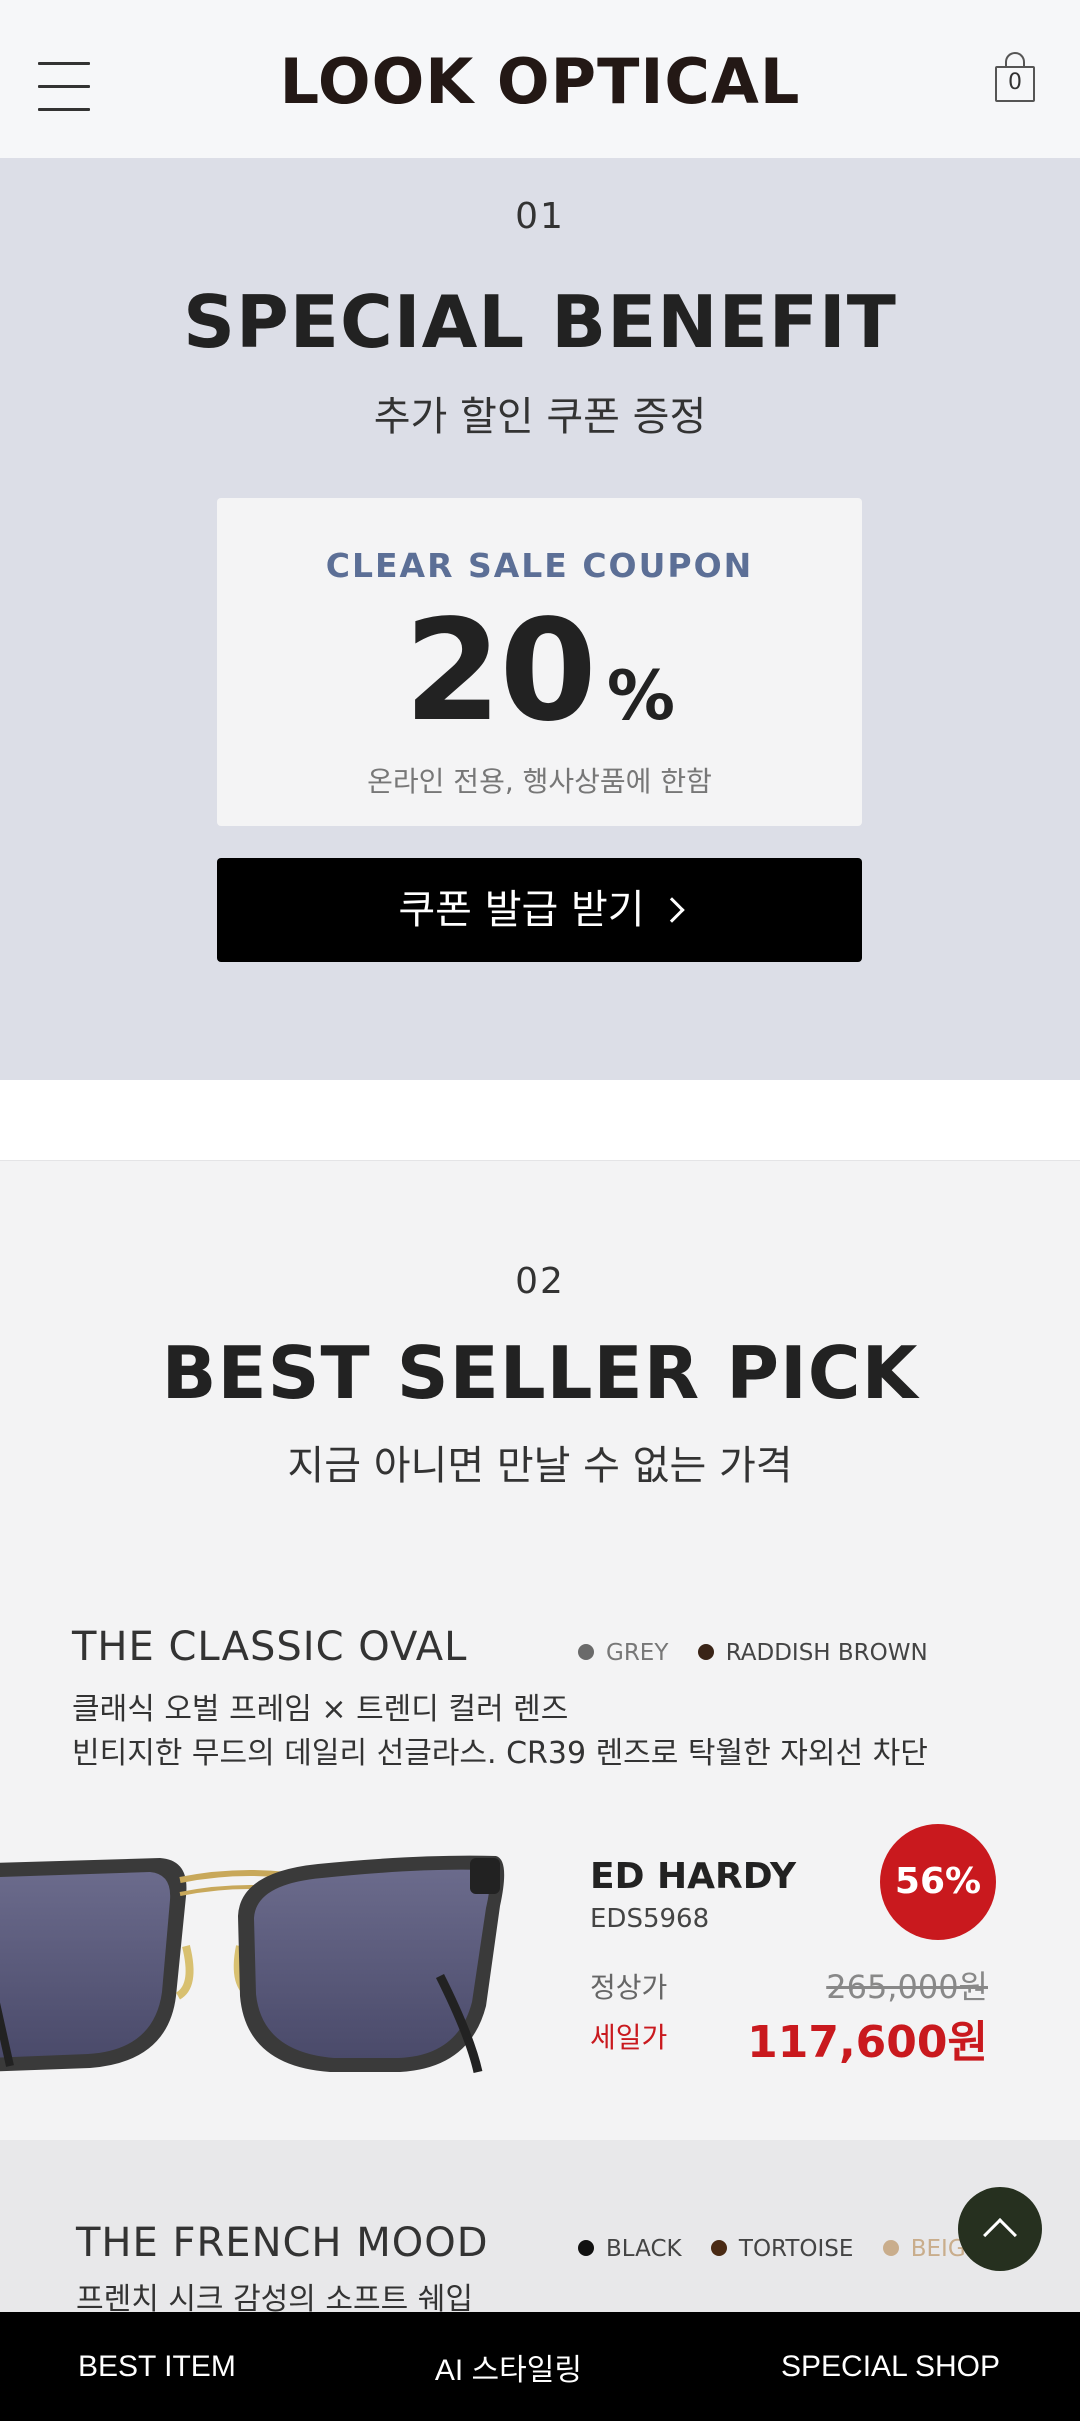  Describe the element at coordinates (508, 2367) in the screenshot. I see `nav-ai-styling: AI 스타일링` at that location.